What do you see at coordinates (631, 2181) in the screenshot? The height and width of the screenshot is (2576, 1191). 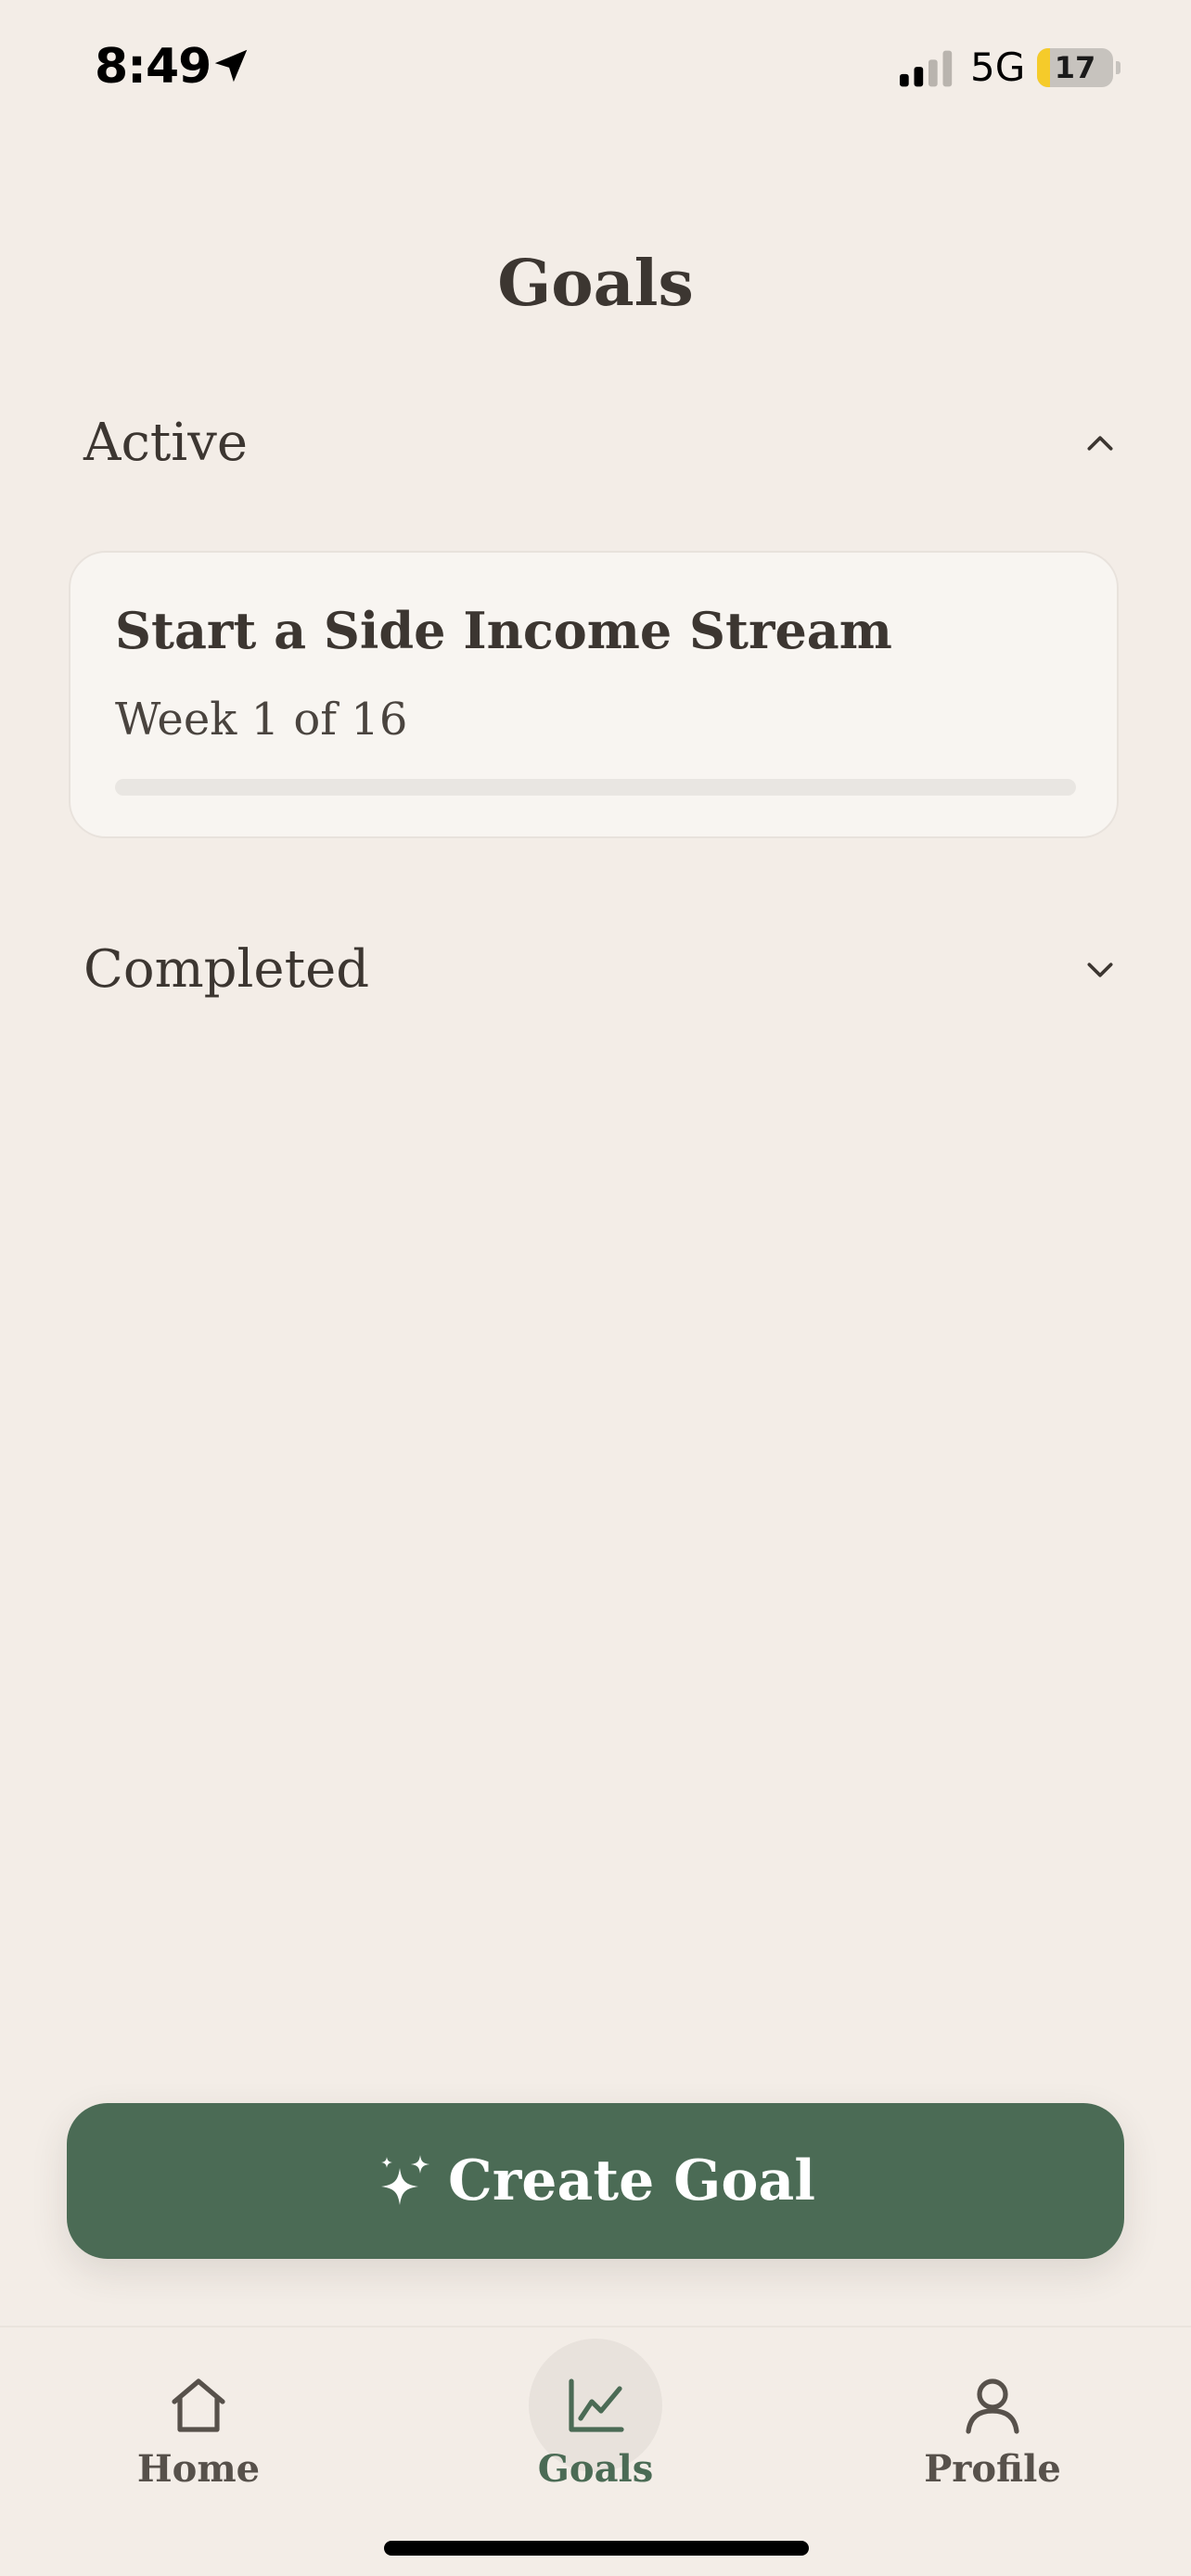 I see `create-goal-label: Create Goal` at bounding box center [631, 2181].